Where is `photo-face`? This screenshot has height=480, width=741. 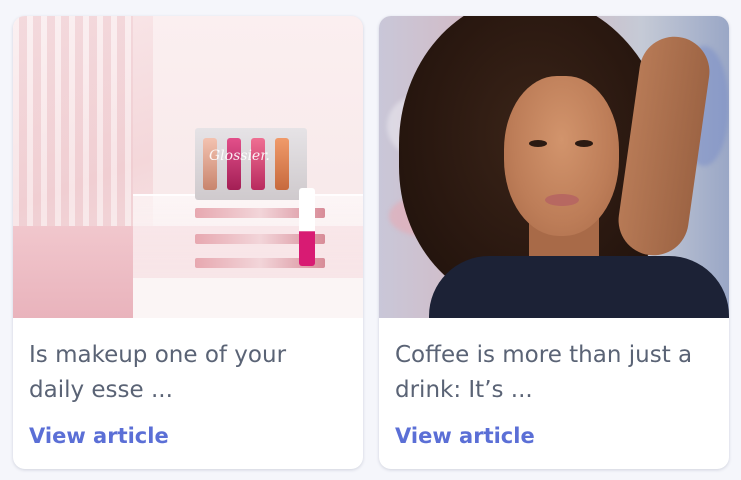
photo-face is located at coordinates (561, 156).